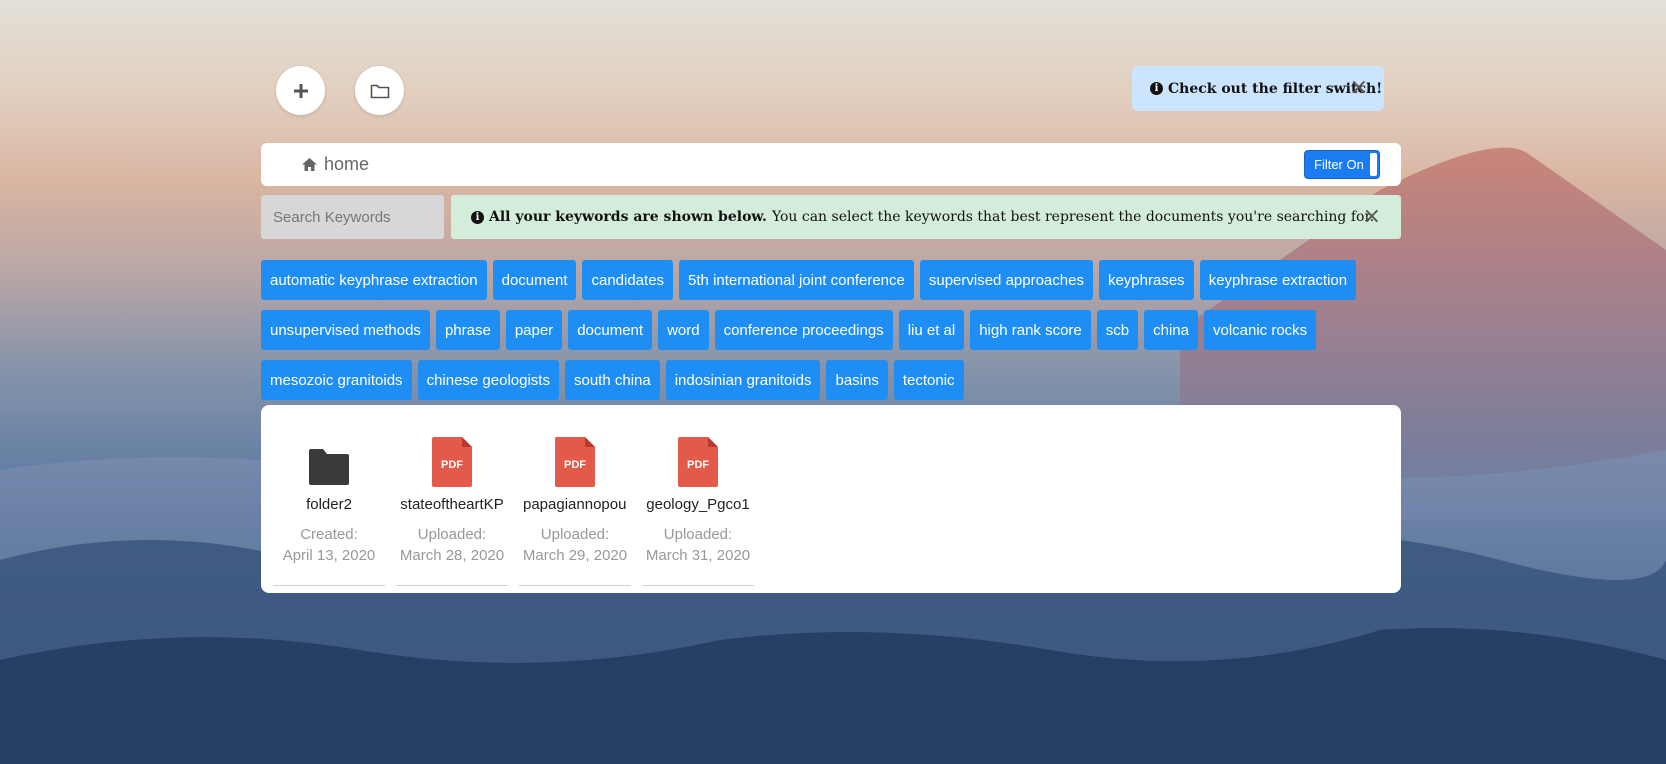 Image resolution: width=1666 pixels, height=764 pixels. Describe the element at coordinates (831, 164) in the screenshot. I see `breadcrumb-bar: home Filter On` at that location.